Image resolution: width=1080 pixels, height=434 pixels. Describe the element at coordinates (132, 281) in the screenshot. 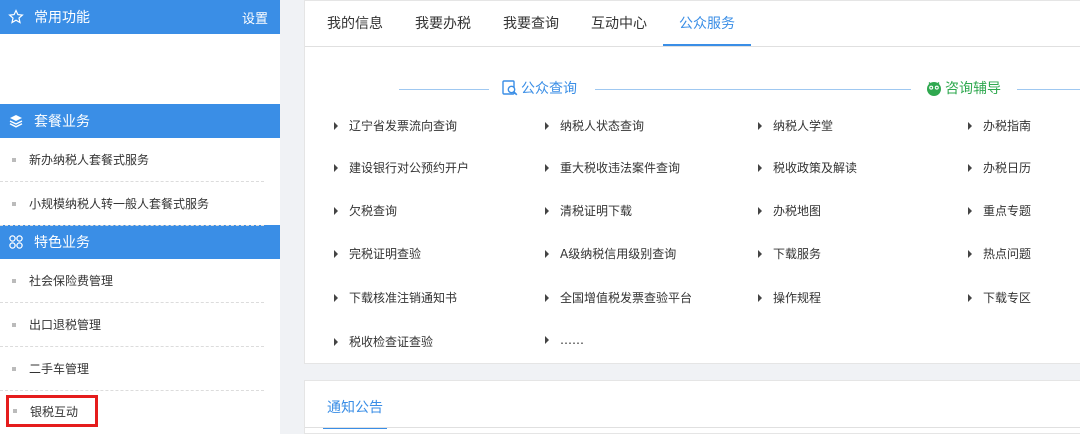

I see `sidebar-item-social-insurance: 社会保险费管理` at that location.